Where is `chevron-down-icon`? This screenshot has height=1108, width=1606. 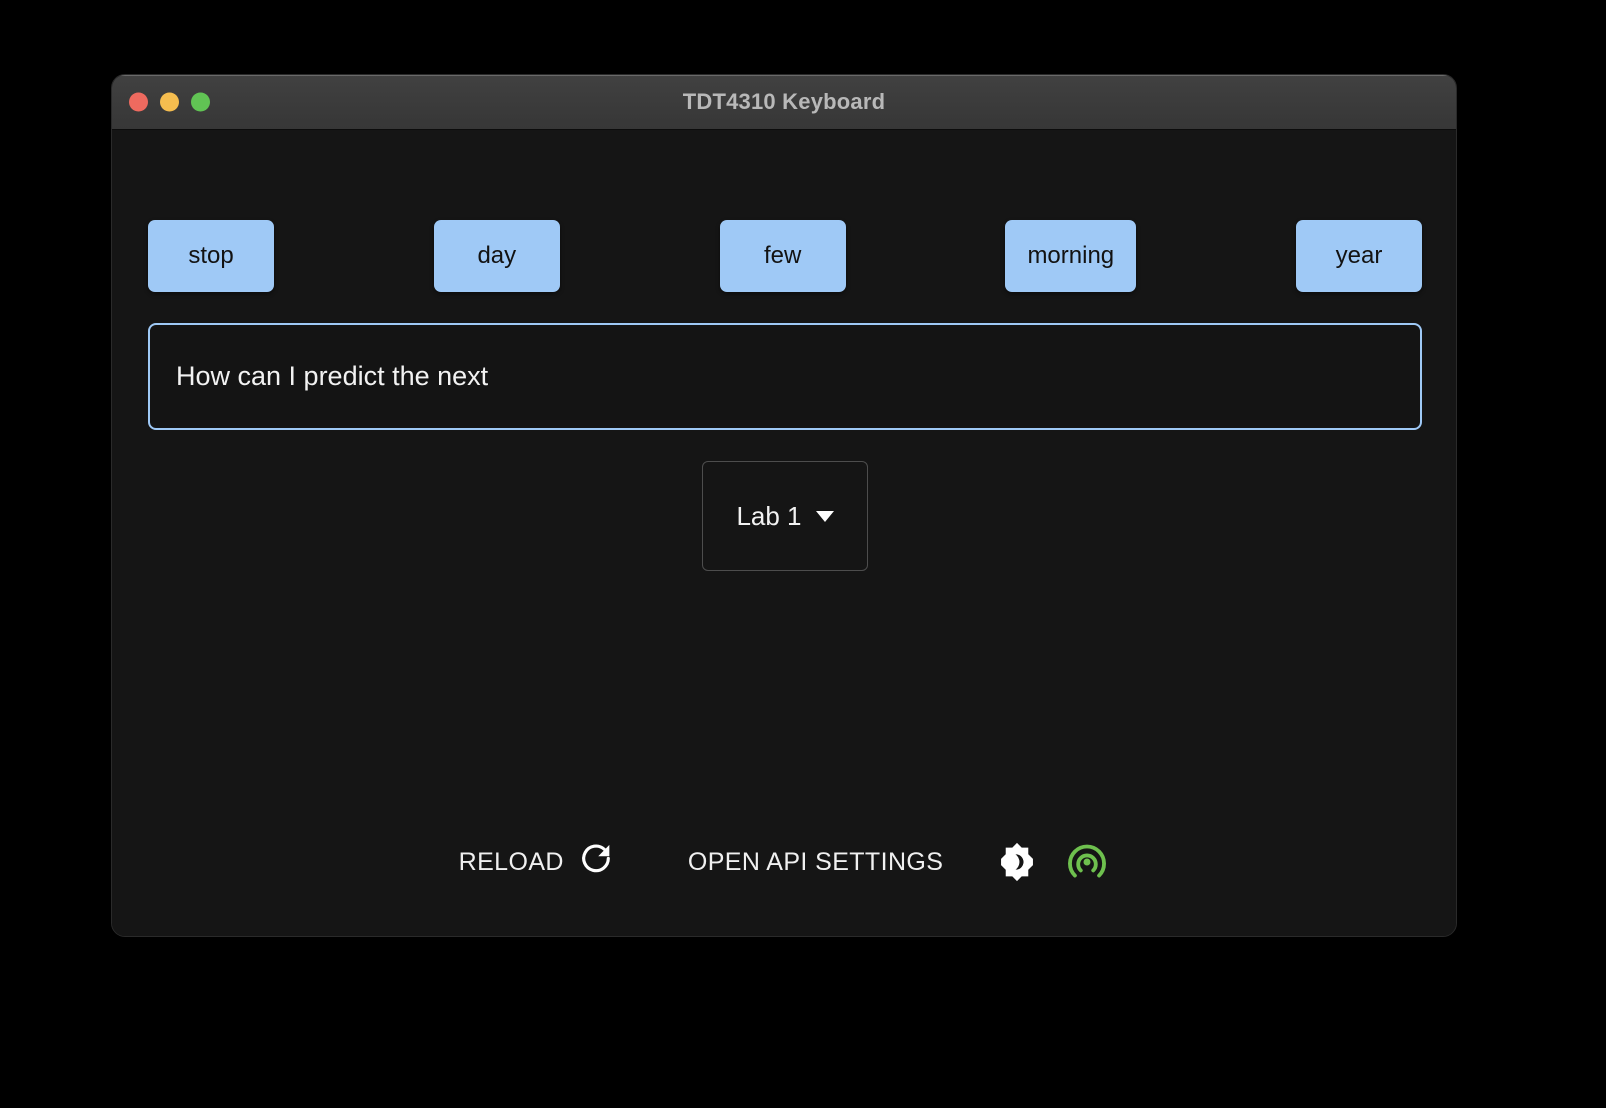 chevron-down-icon is located at coordinates (824, 516).